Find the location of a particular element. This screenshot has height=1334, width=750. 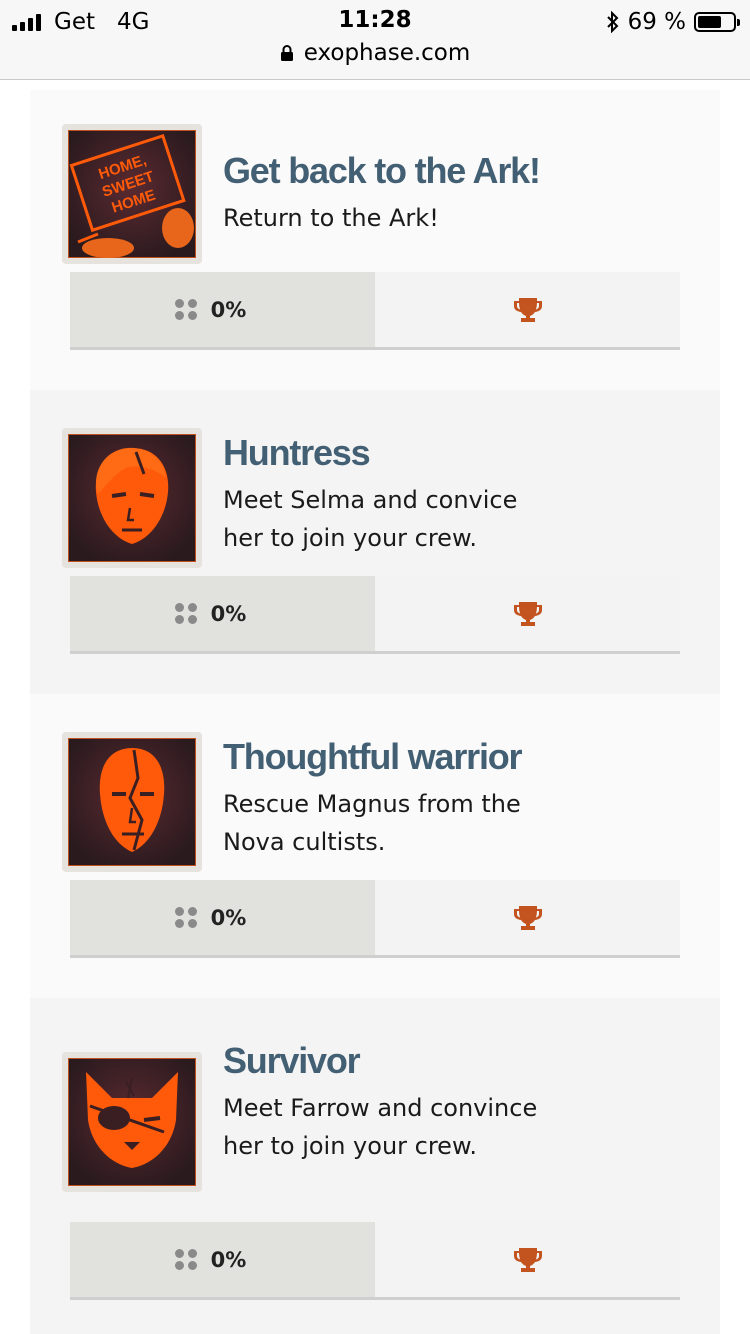

address-bar: exophase.com is located at coordinates (375, 53).